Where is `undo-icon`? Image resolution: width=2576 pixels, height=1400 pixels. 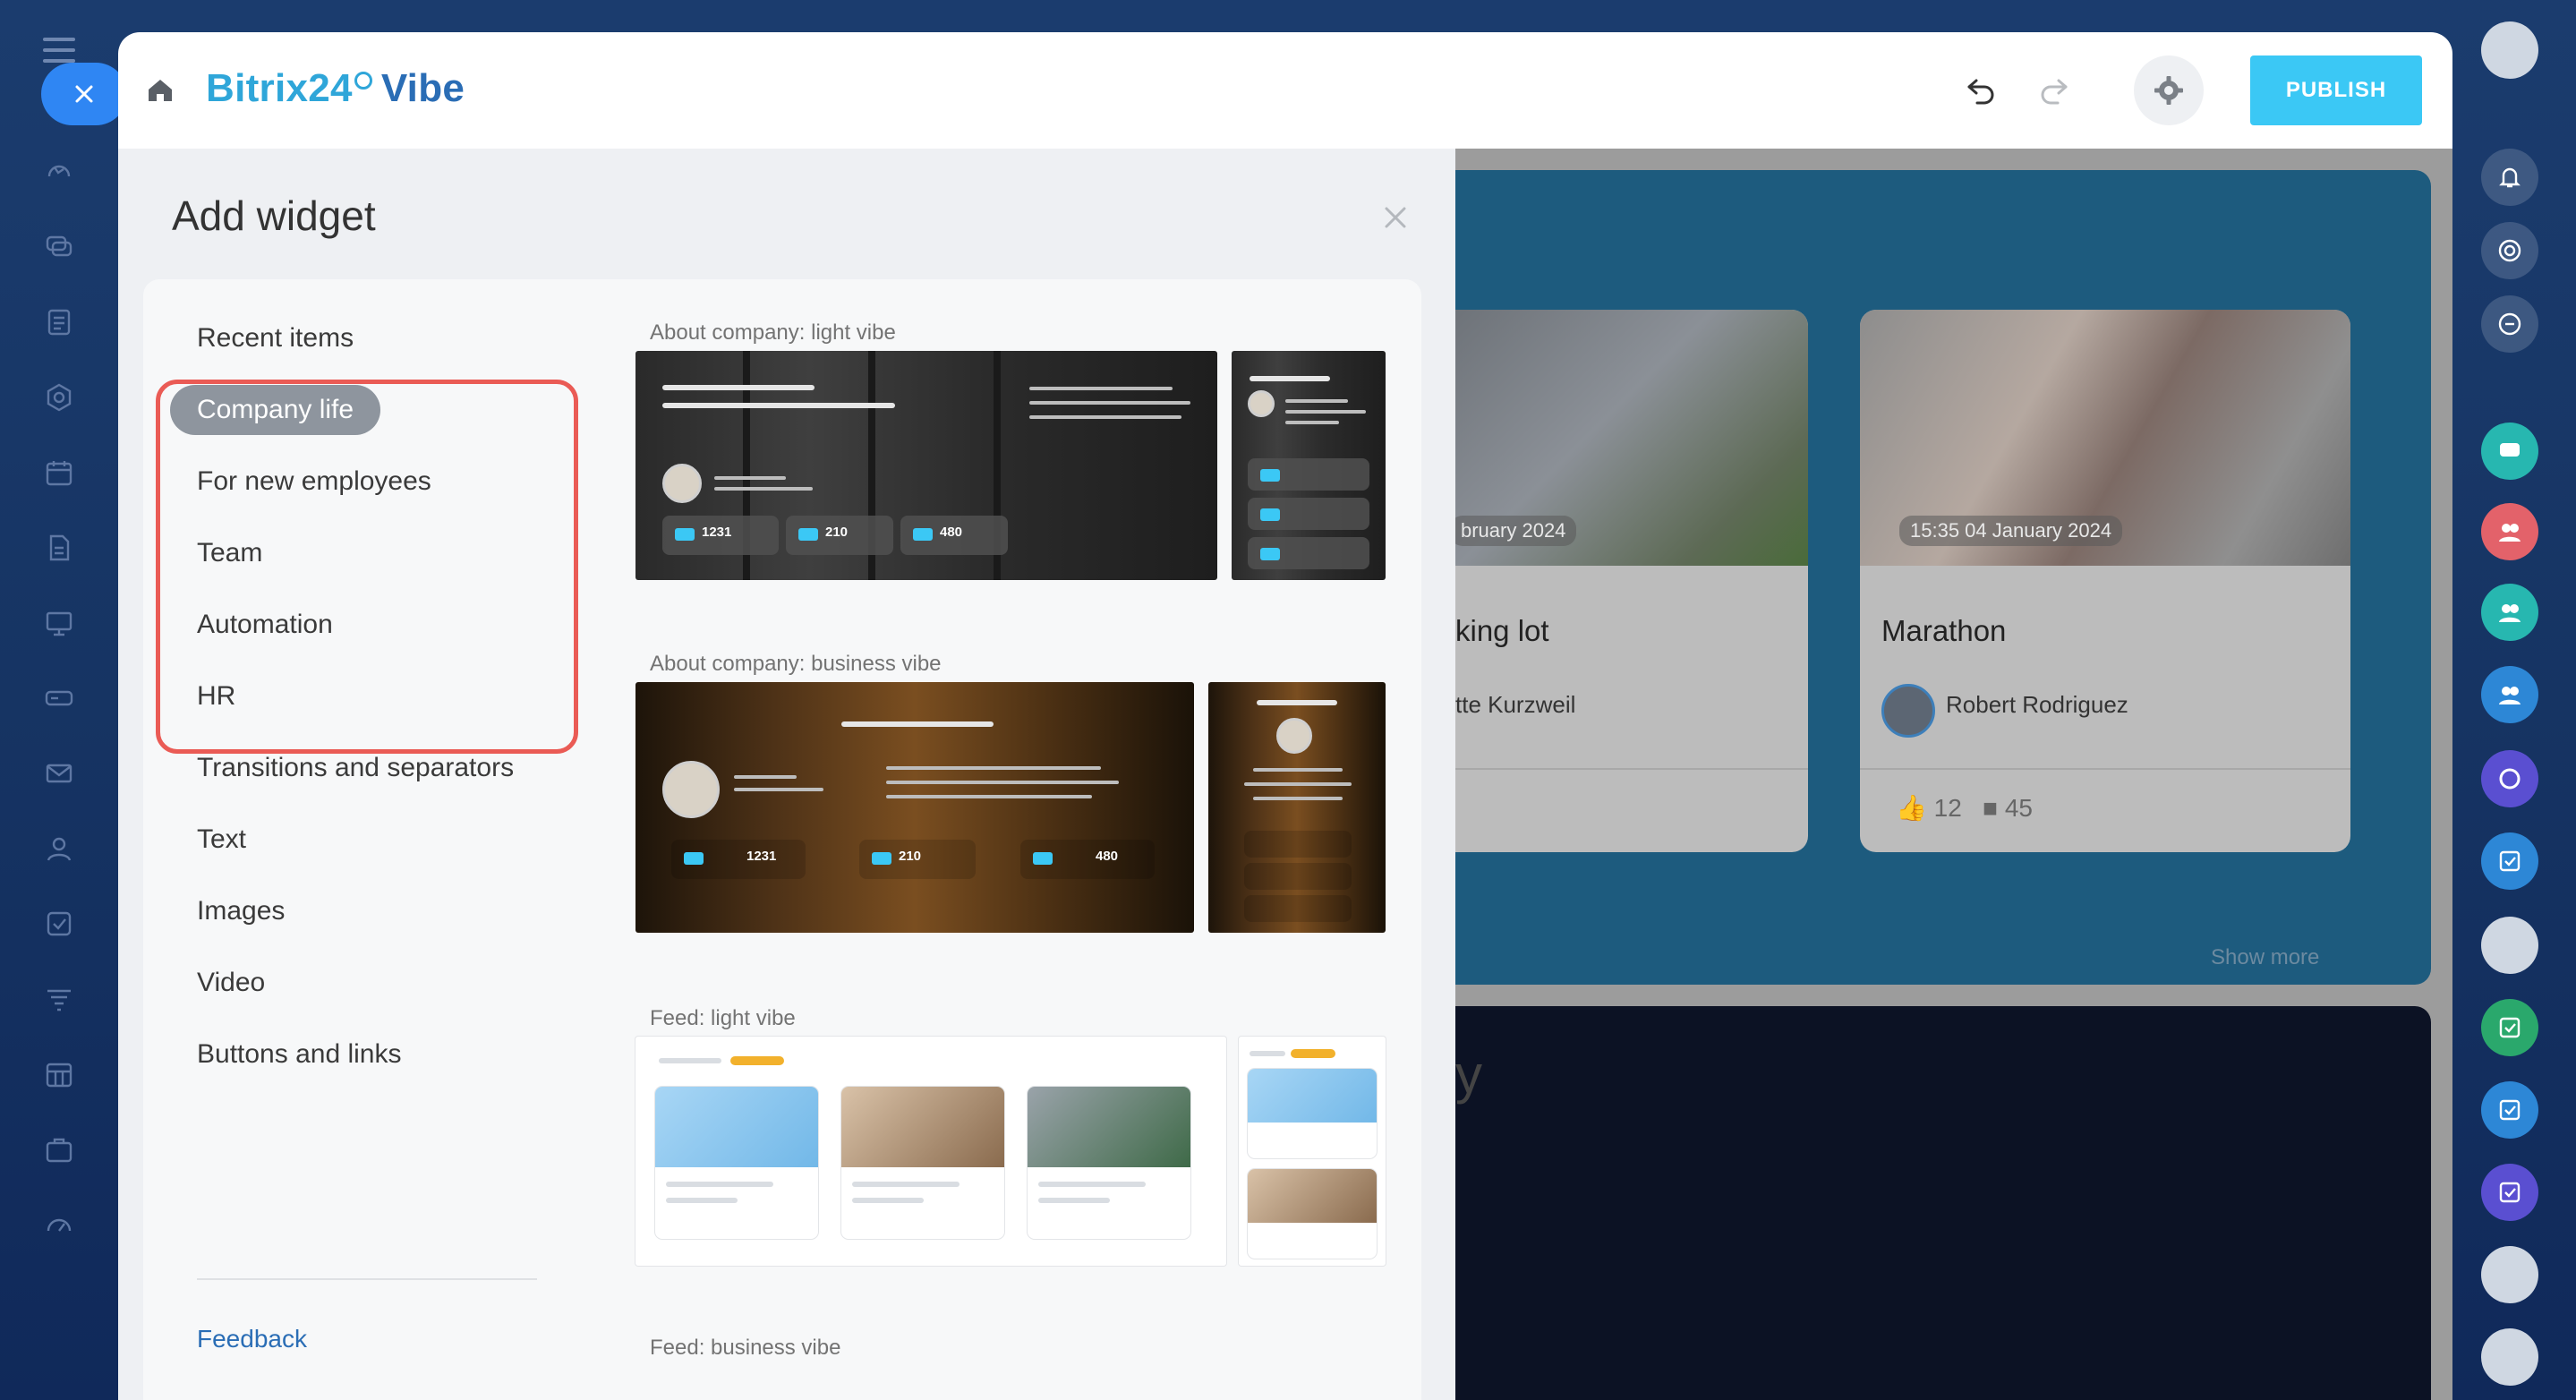
undo-icon is located at coordinates (1982, 89).